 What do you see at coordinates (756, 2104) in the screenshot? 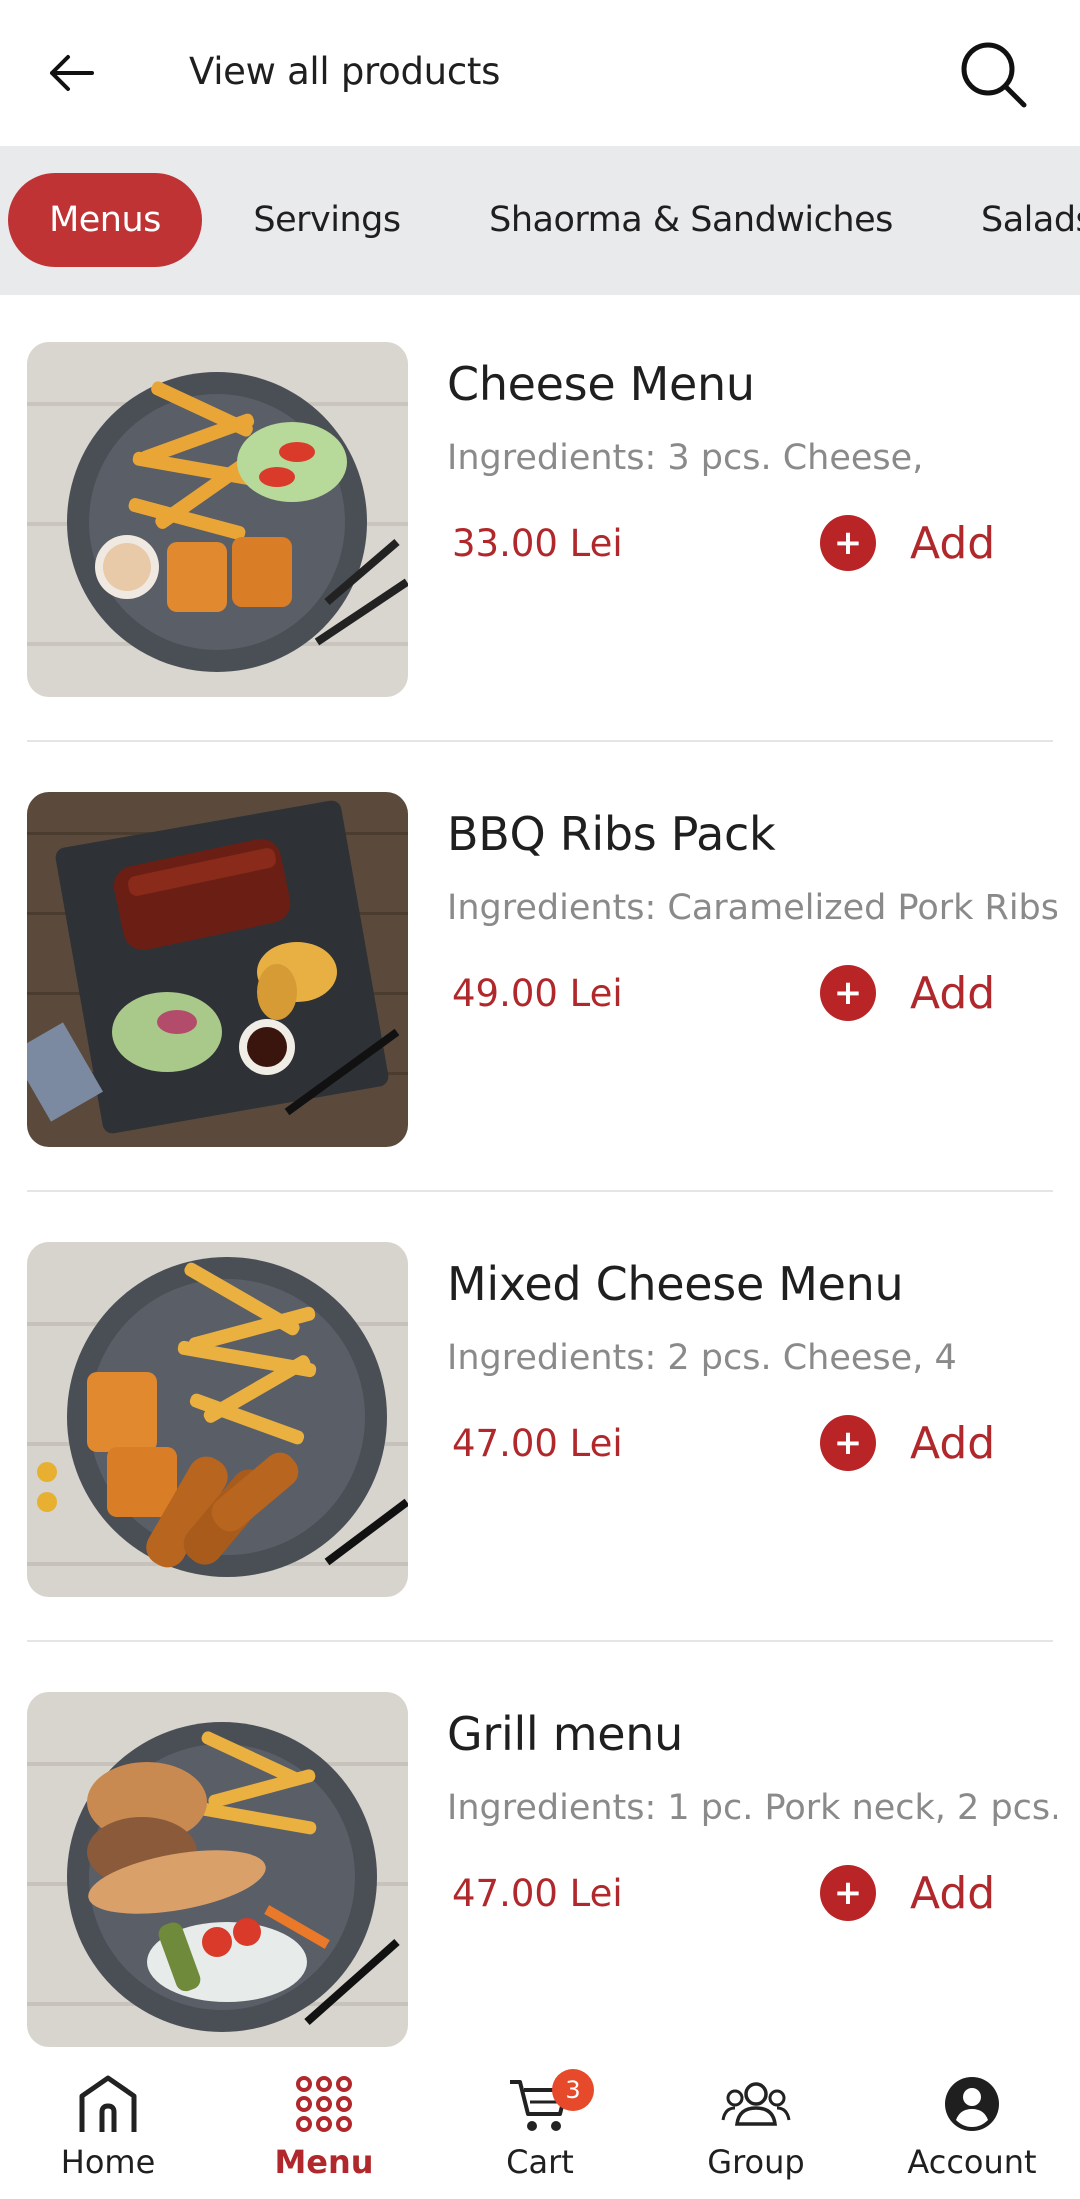
I see `group-icon` at bounding box center [756, 2104].